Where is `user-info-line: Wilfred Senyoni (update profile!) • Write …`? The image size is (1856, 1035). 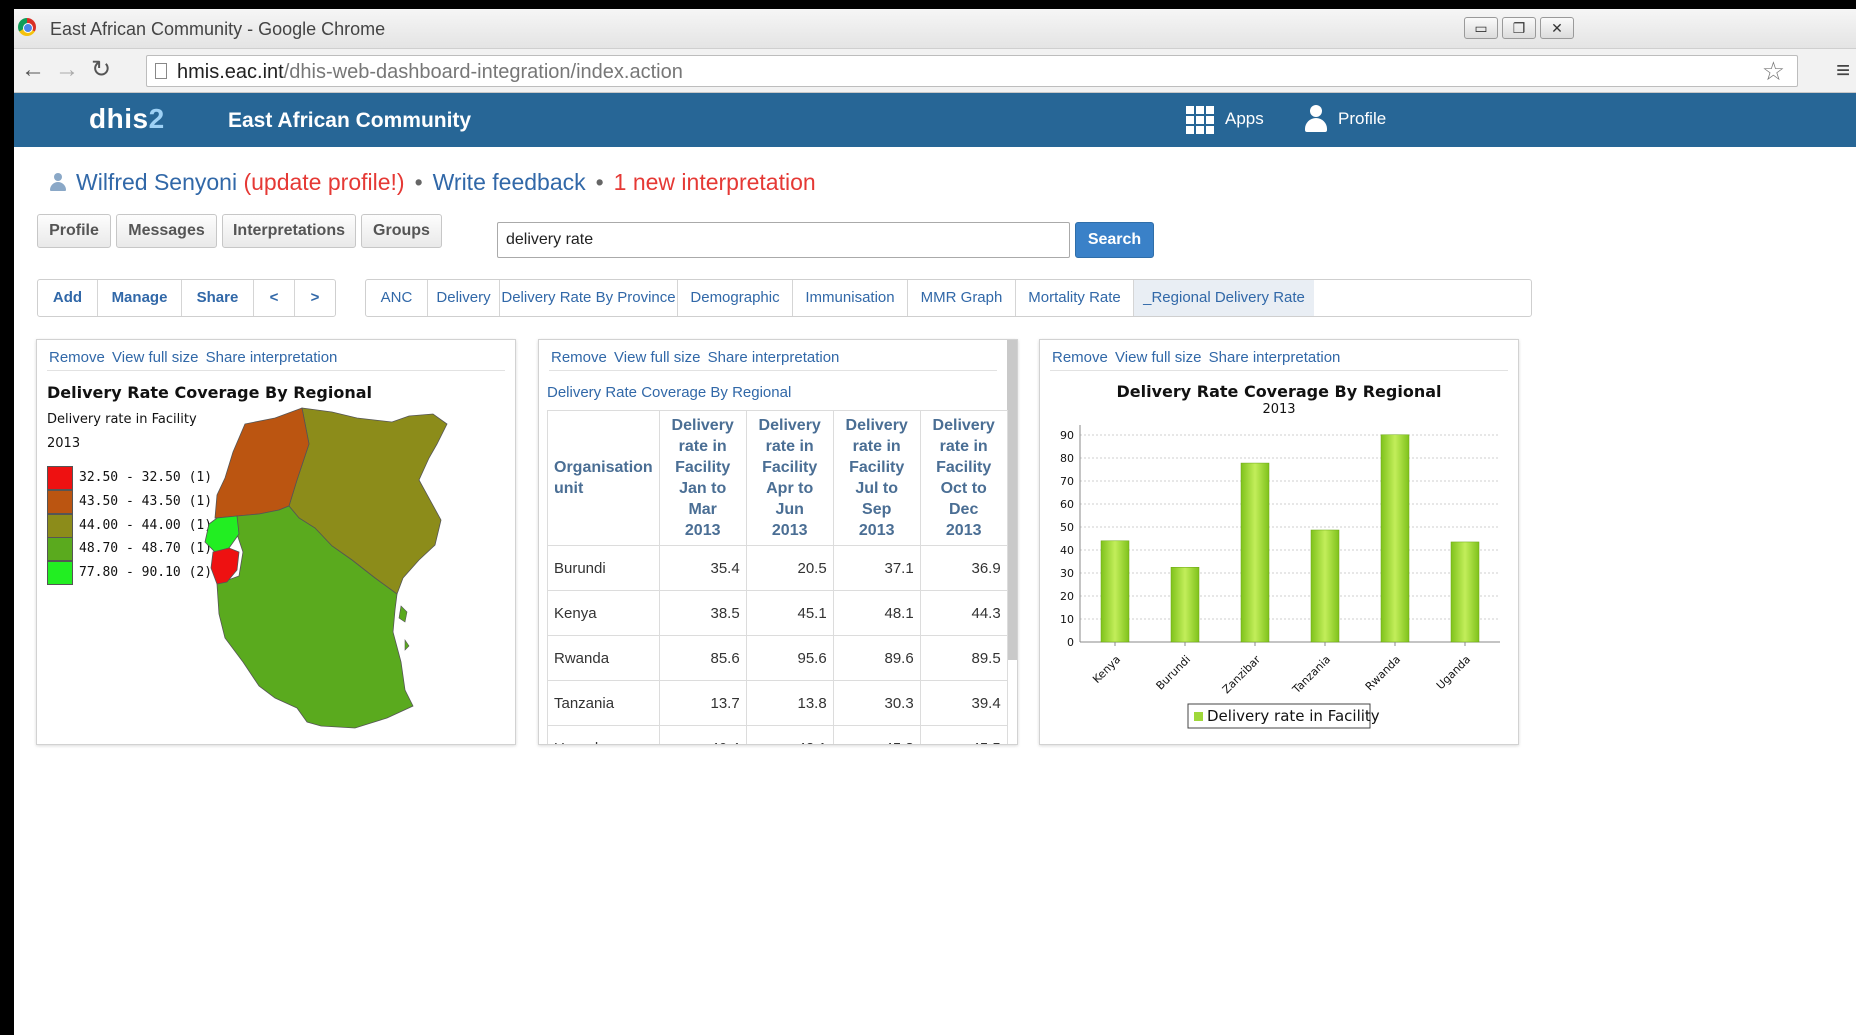
user-info-line: Wilfred Senyoni (update profile!) • Write … is located at coordinates (433, 182).